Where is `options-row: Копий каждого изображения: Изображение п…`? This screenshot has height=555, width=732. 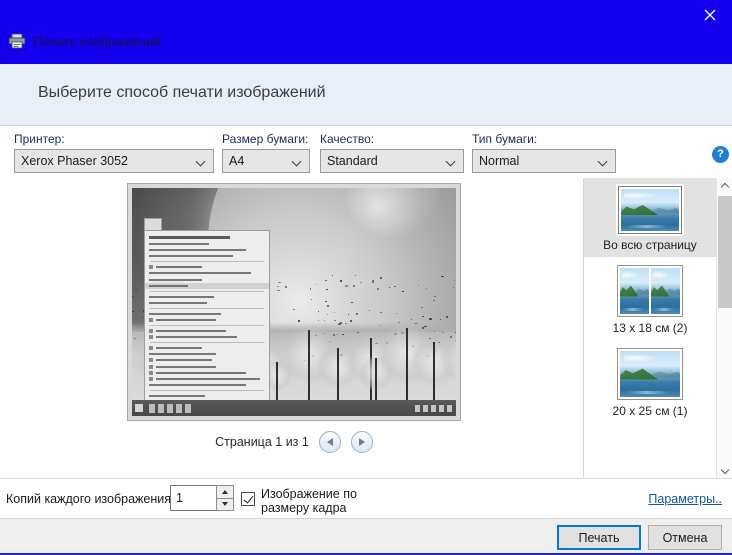 options-row: Копий каждого изображения: Изображение п… is located at coordinates (366, 498).